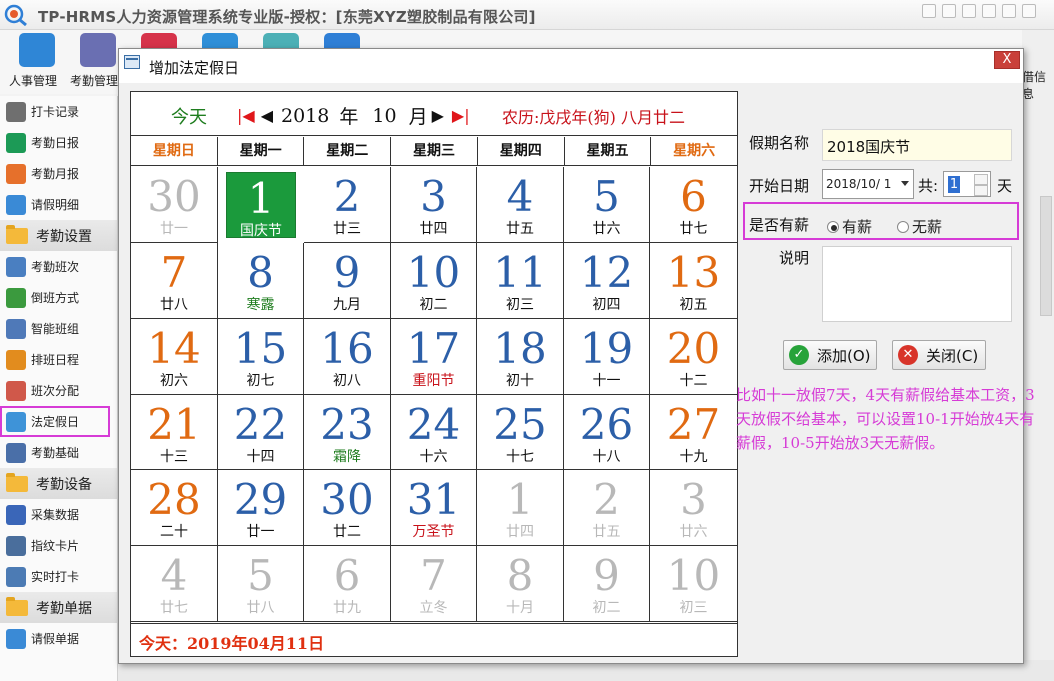  I want to click on lunar-date: 农历:戊戌年(狗) 八月廿二, so click(593, 117).